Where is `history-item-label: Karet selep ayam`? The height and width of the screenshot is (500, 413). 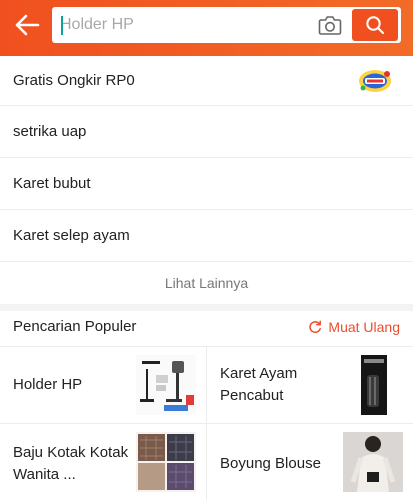
history-item-label: Karet selep ayam is located at coordinates (71, 235).